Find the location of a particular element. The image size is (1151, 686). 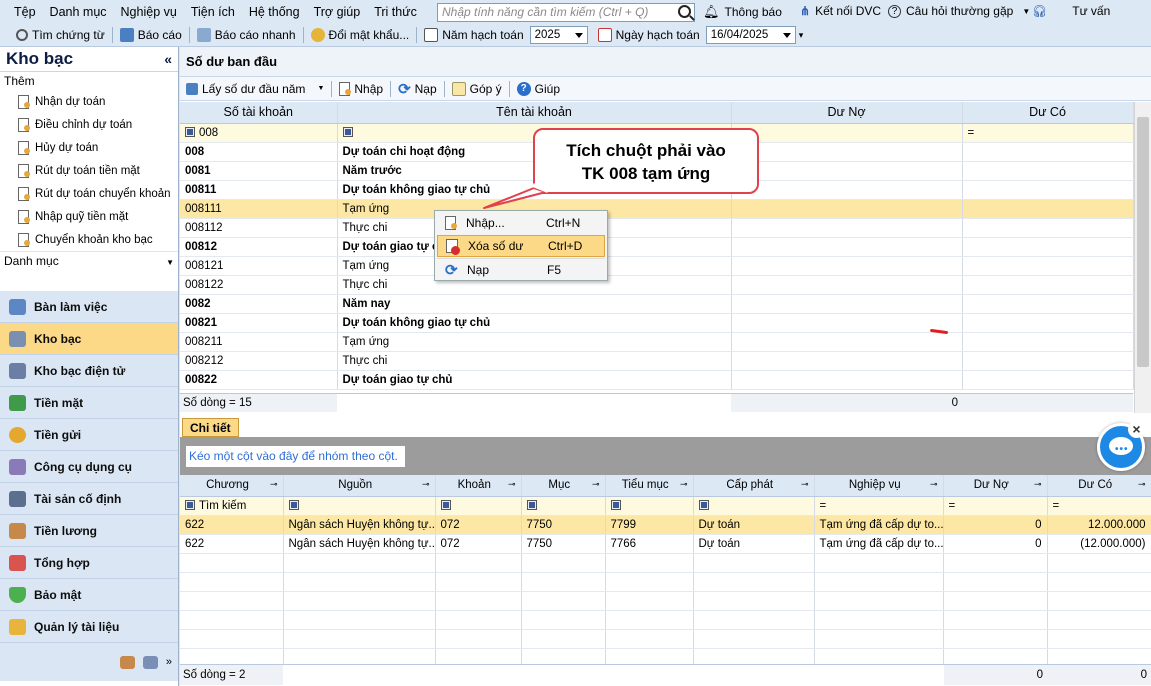

connect-dvc-link: ⋔ Kết nối DVC is located at coordinates (840, 11).